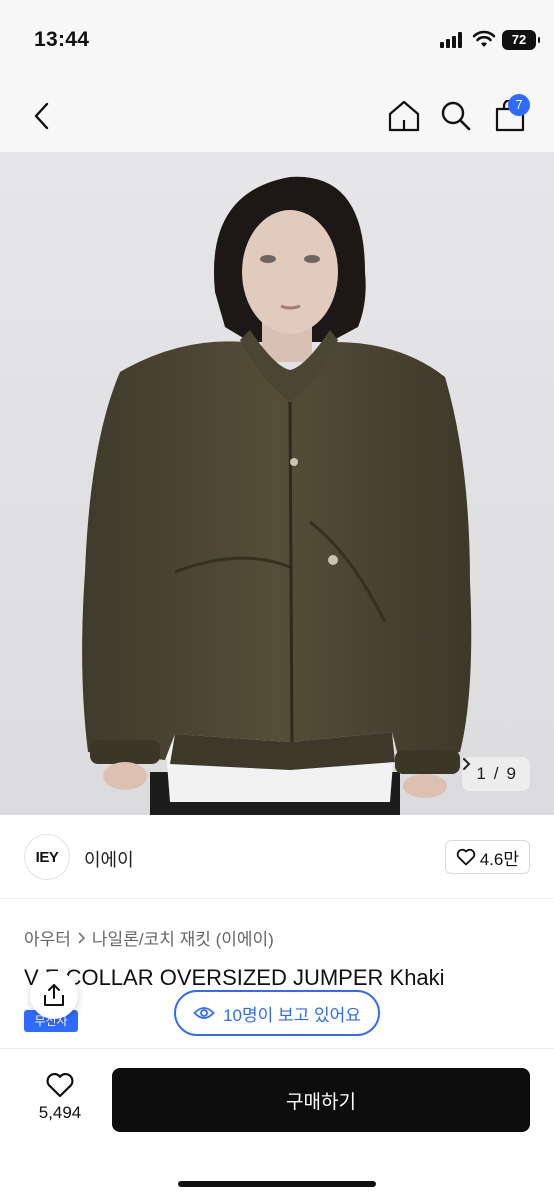 This screenshot has width=554, height=1200. Describe the element at coordinates (277, 857) in the screenshot. I see `brand-row: IEY 이에이 4.6만` at that location.